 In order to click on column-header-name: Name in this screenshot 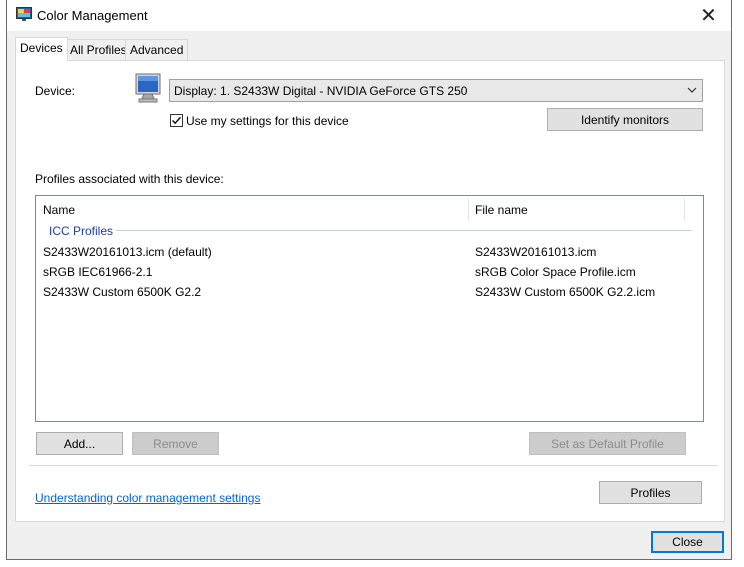, I will do `click(59, 210)`.